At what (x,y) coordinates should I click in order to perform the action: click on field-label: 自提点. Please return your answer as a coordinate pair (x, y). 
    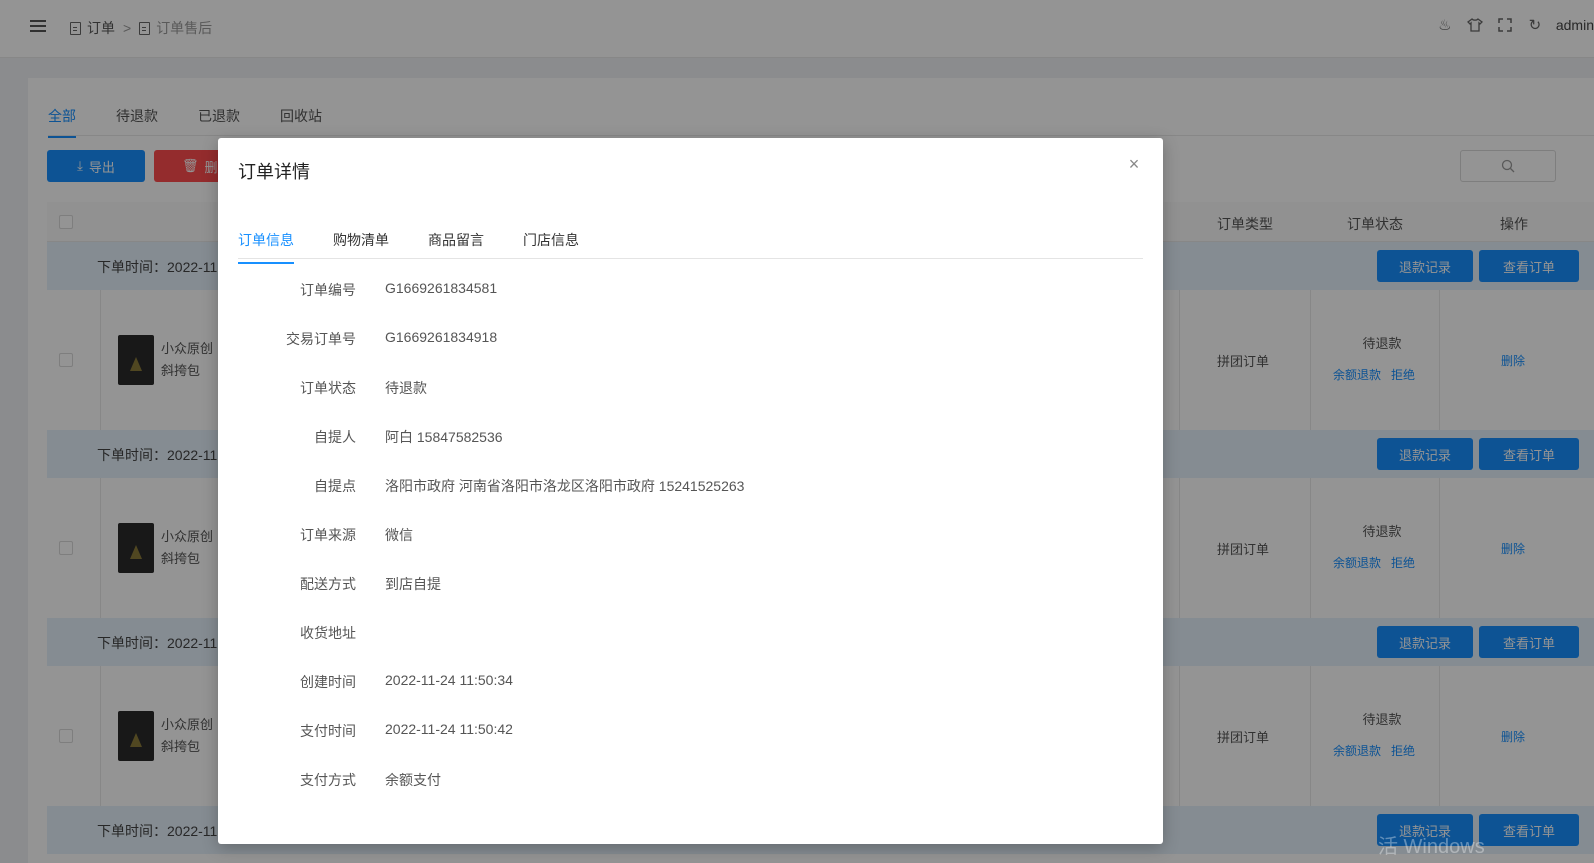
    Looking at the image, I should click on (335, 486).